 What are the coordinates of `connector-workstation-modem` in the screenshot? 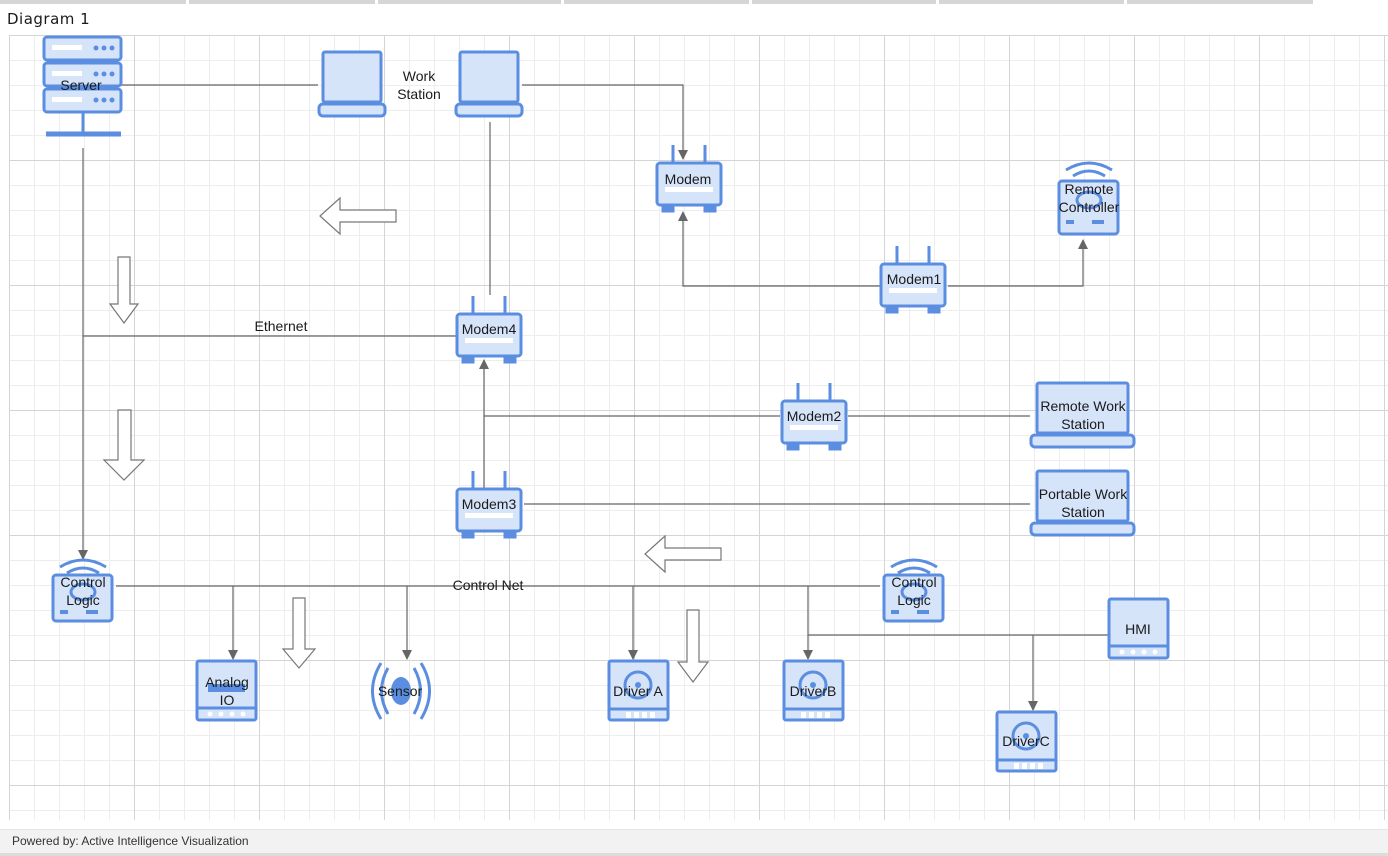 It's located at (605, 122).